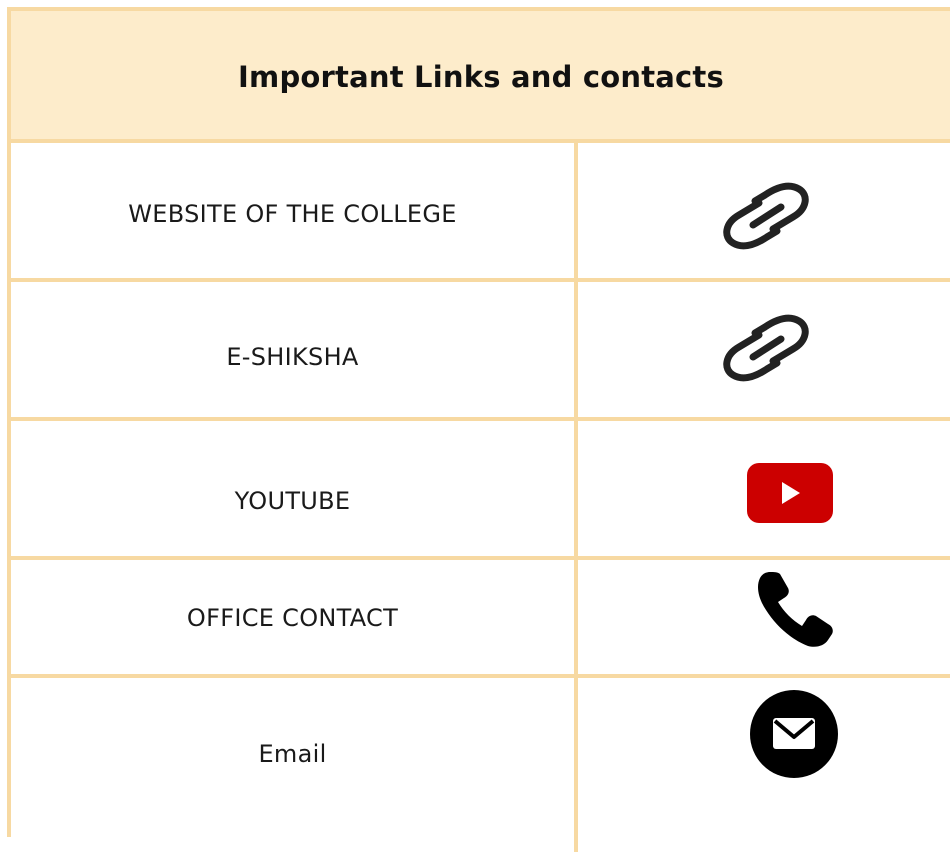 This screenshot has height=852, width=950. What do you see at coordinates (794, 734) in the screenshot?
I see `email-icon` at bounding box center [794, 734].